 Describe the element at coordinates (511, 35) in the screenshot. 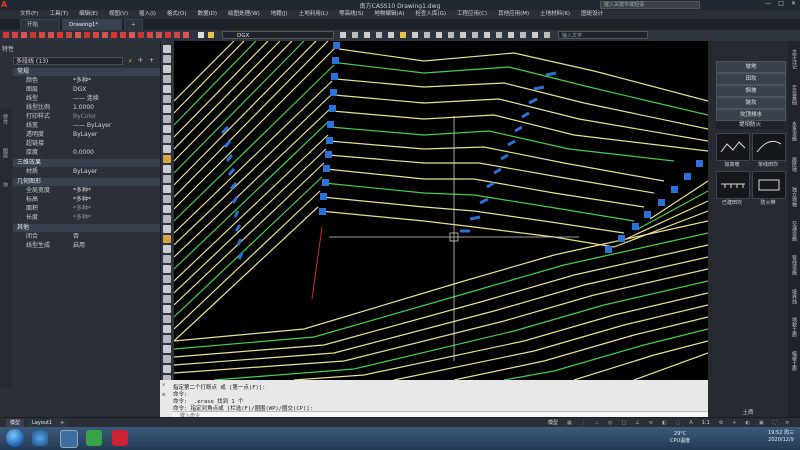

I see `layer-copy-icon` at that location.